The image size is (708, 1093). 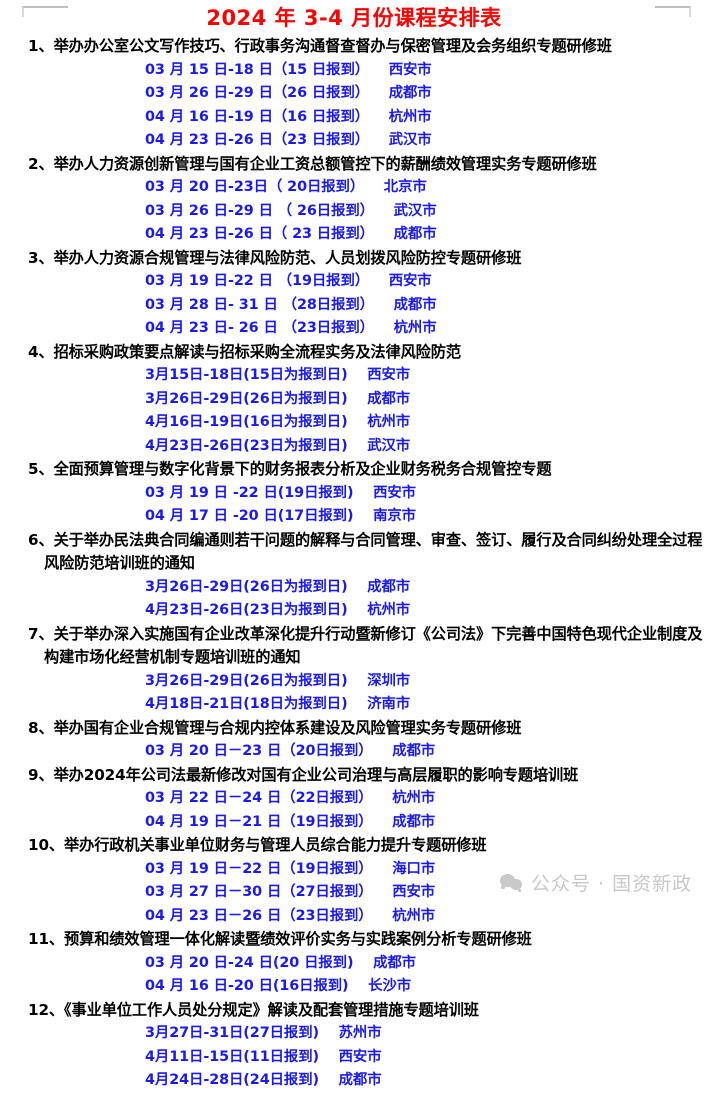 I want to click on session-date: 03 月 26 日-29 日 （ 26日报到）, so click(x=259, y=210).